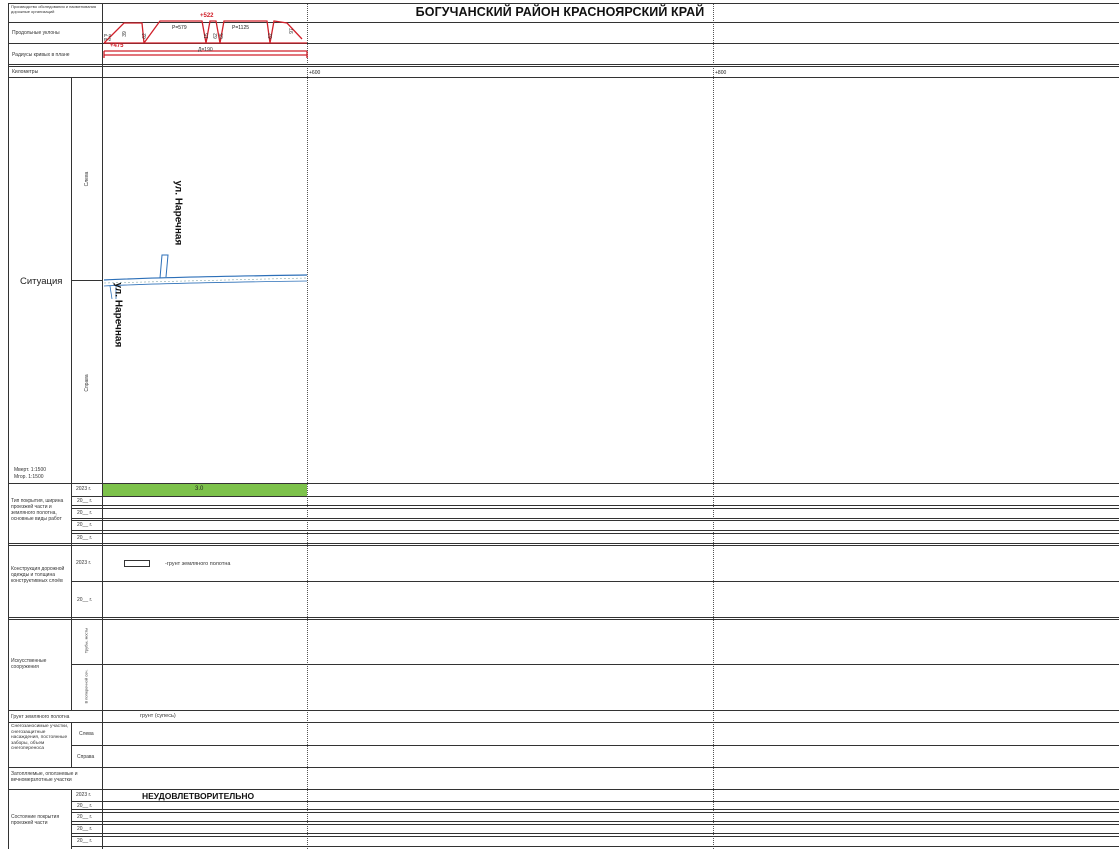 Image resolution: width=1119 pixels, height=849 pixels. Describe the element at coordinates (41, 281) in the screenshot. I see `row-label-situation: Ситуация` at that location.